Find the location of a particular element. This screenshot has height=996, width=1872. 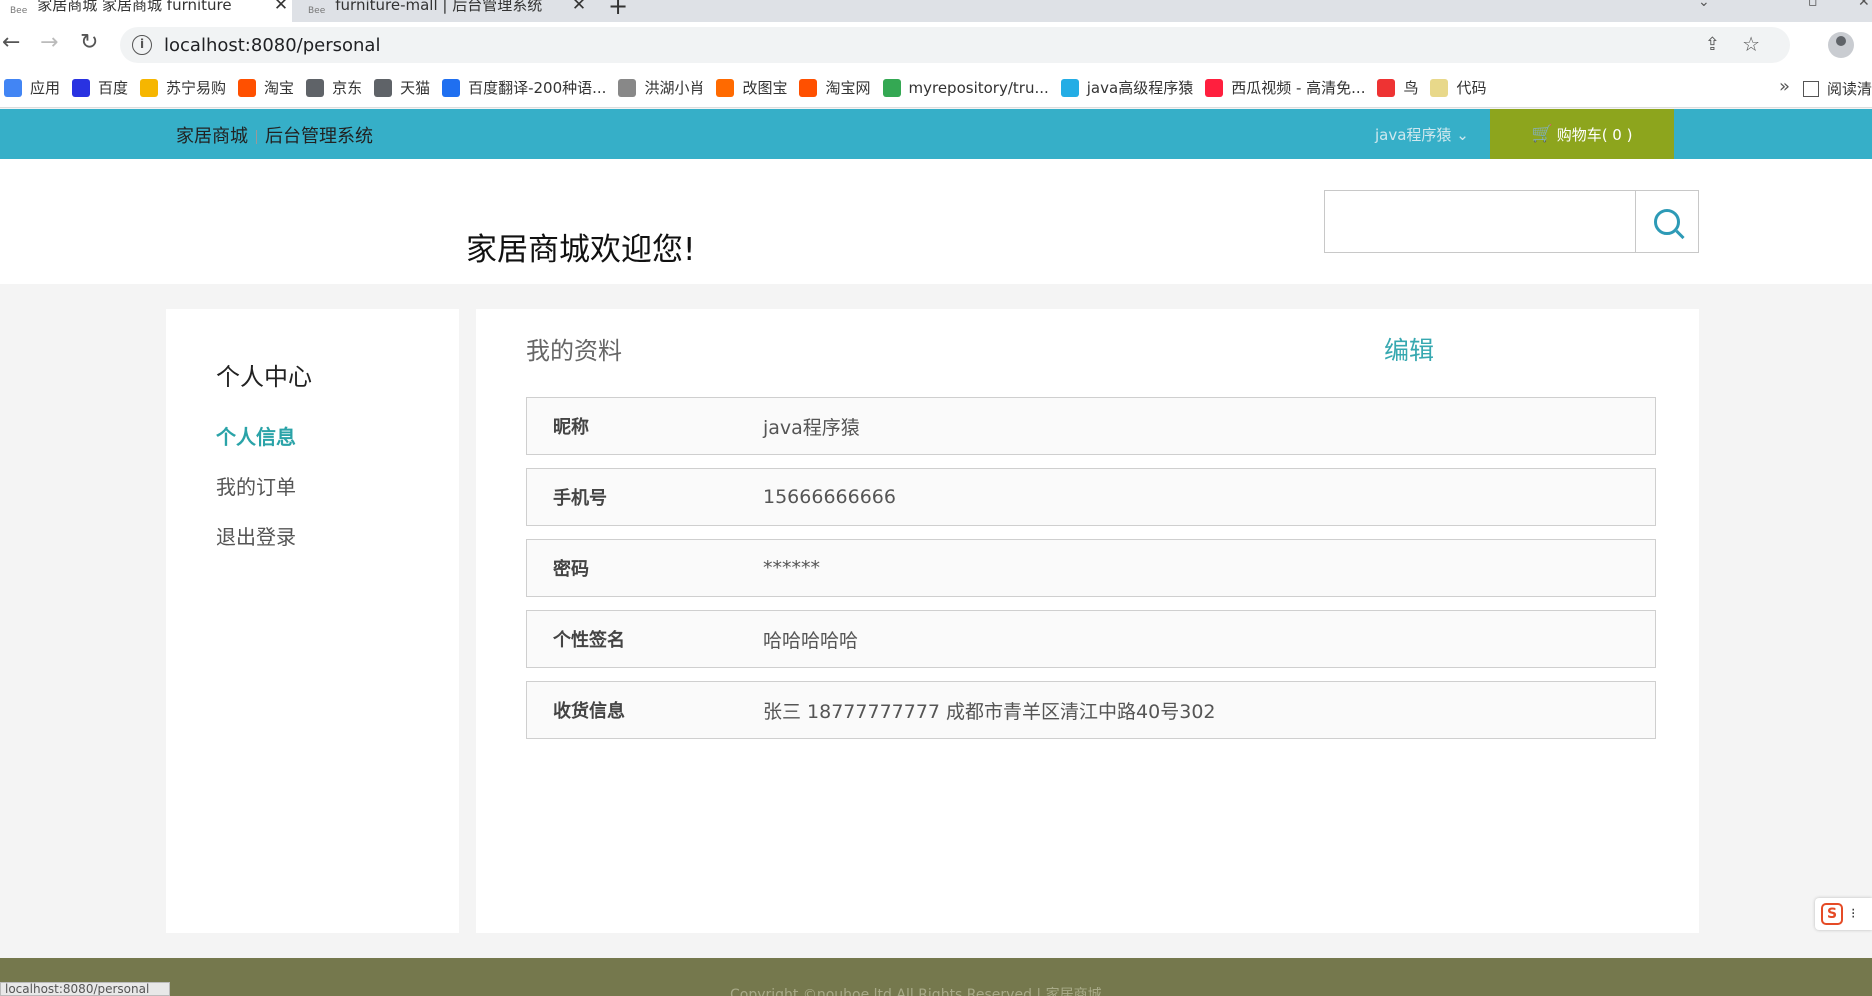

tab-title: 家居商城 家居商城 furniture is located at coordinates (134, 7).